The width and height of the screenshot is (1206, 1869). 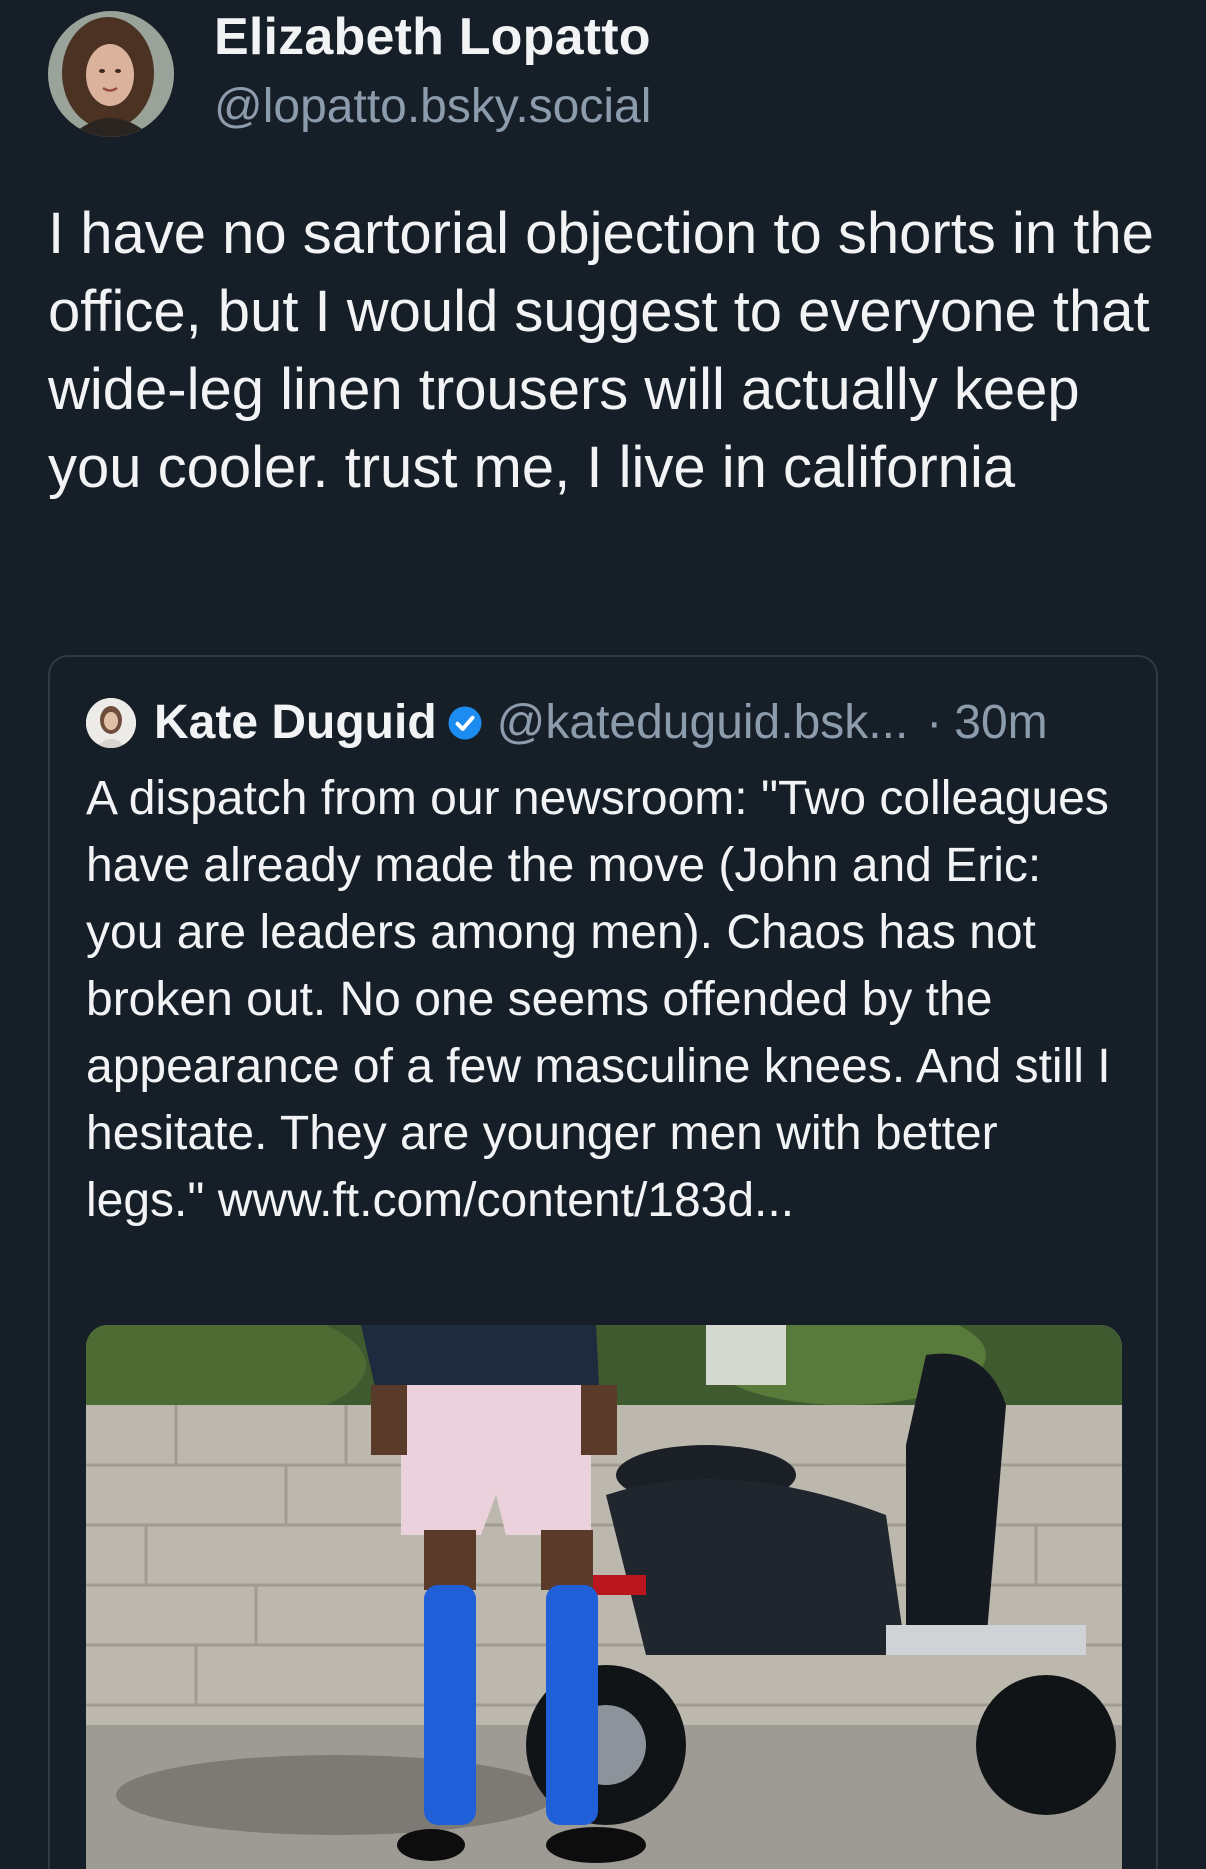 I want to click on author-avatar-image, so click(x=111, y=74).